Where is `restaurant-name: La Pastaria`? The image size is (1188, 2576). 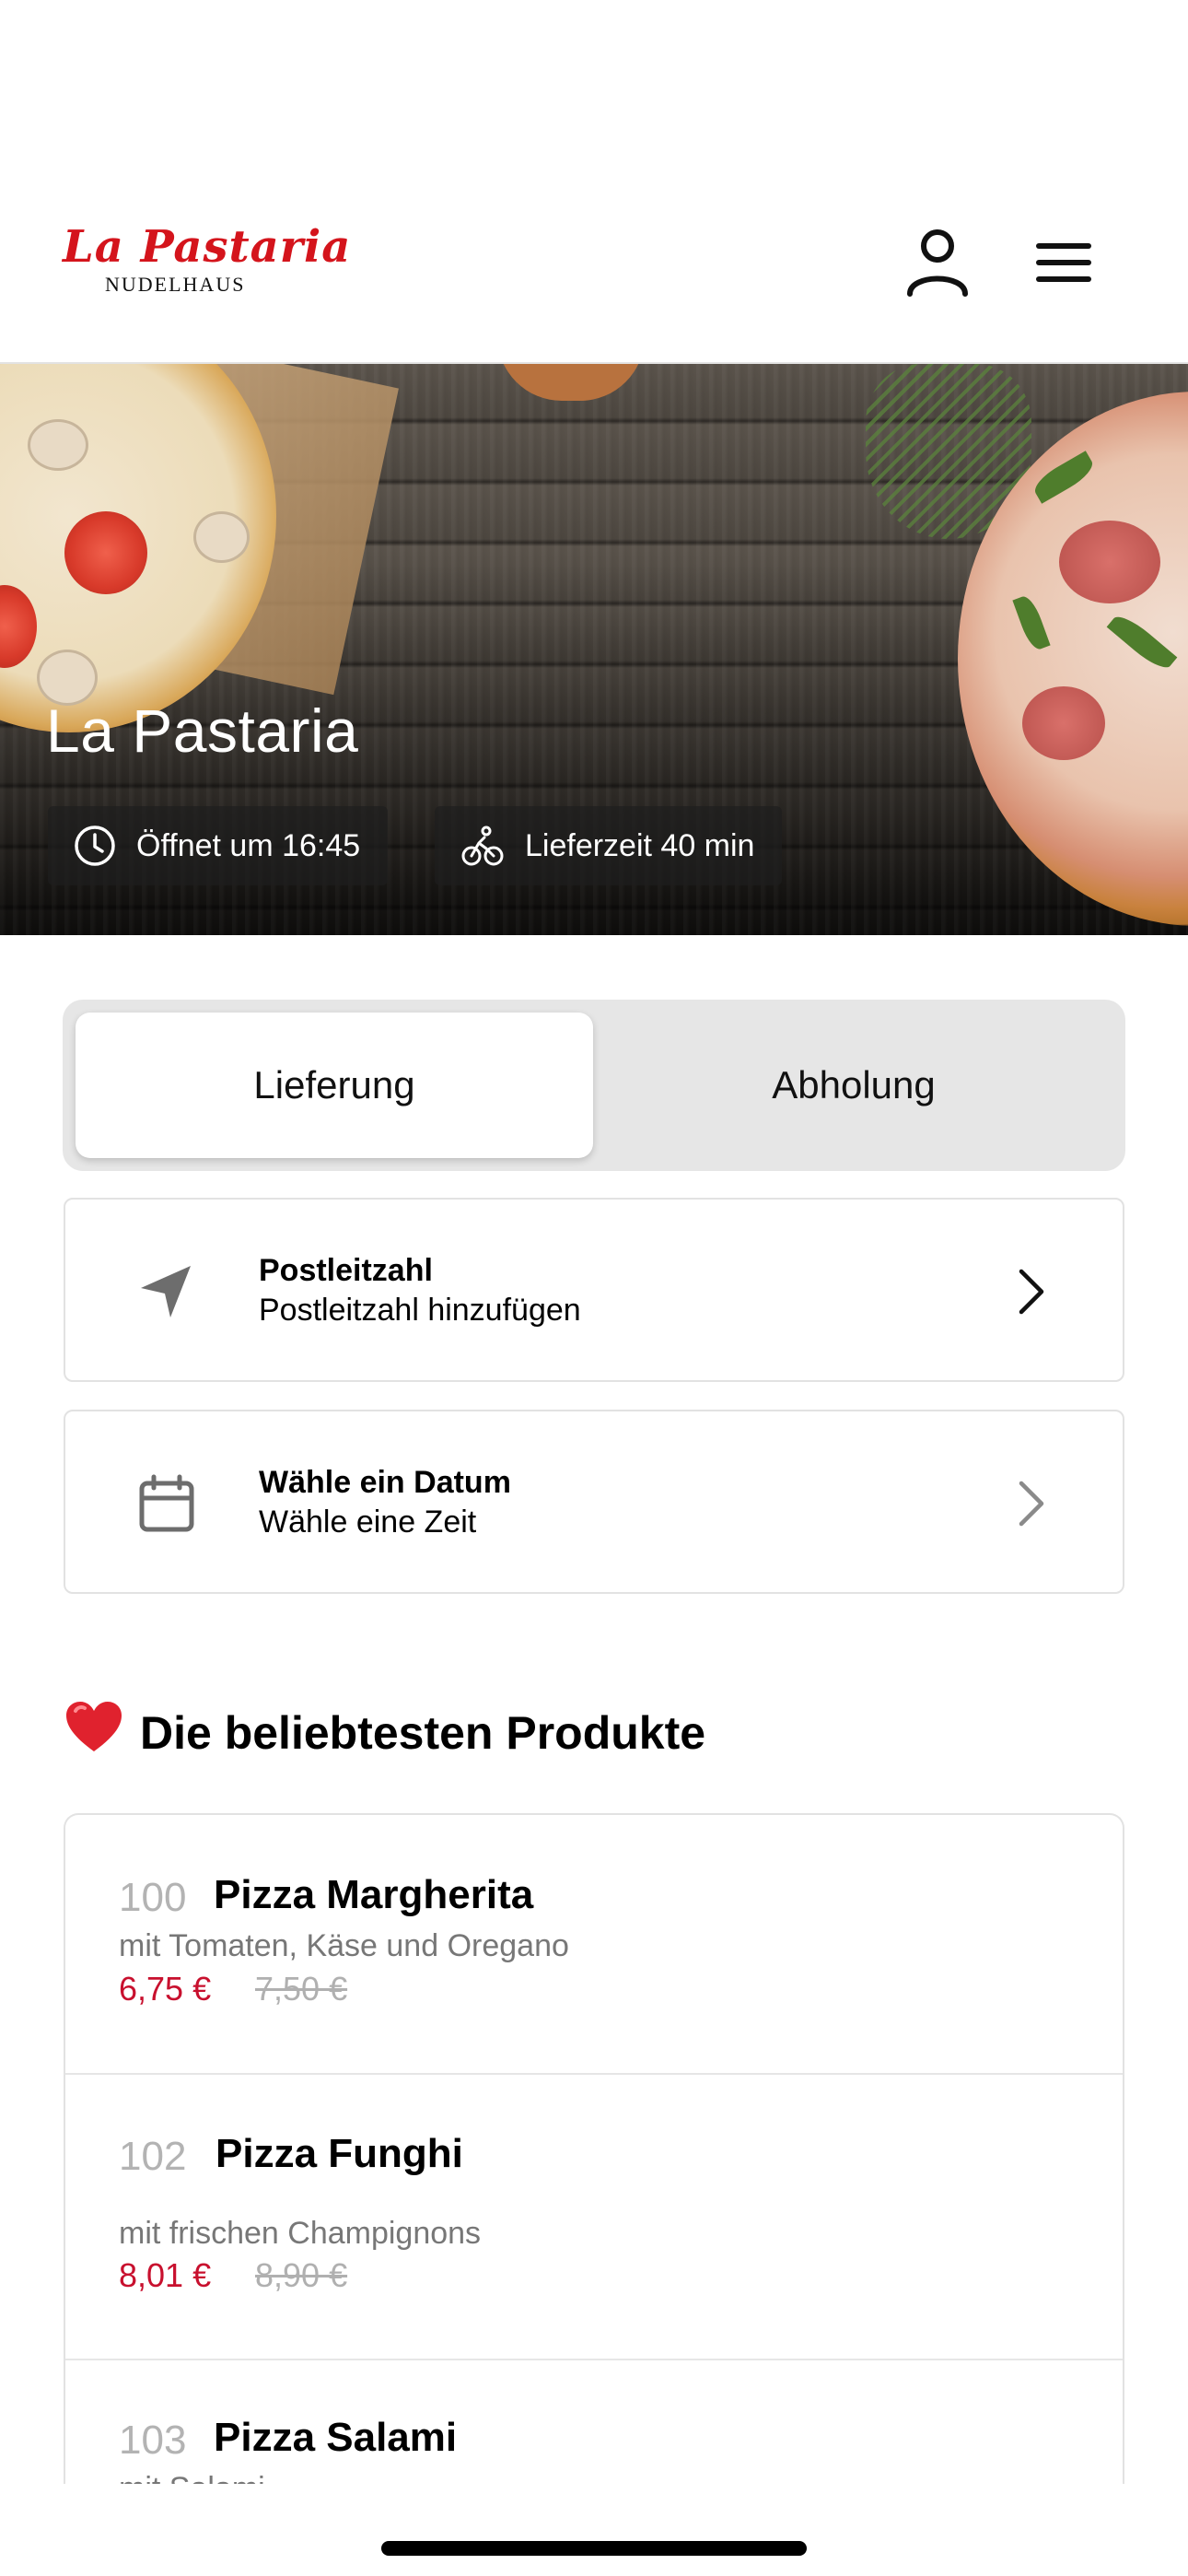 restaurant-name: La Pastaria is located at coordinates (202, 731).